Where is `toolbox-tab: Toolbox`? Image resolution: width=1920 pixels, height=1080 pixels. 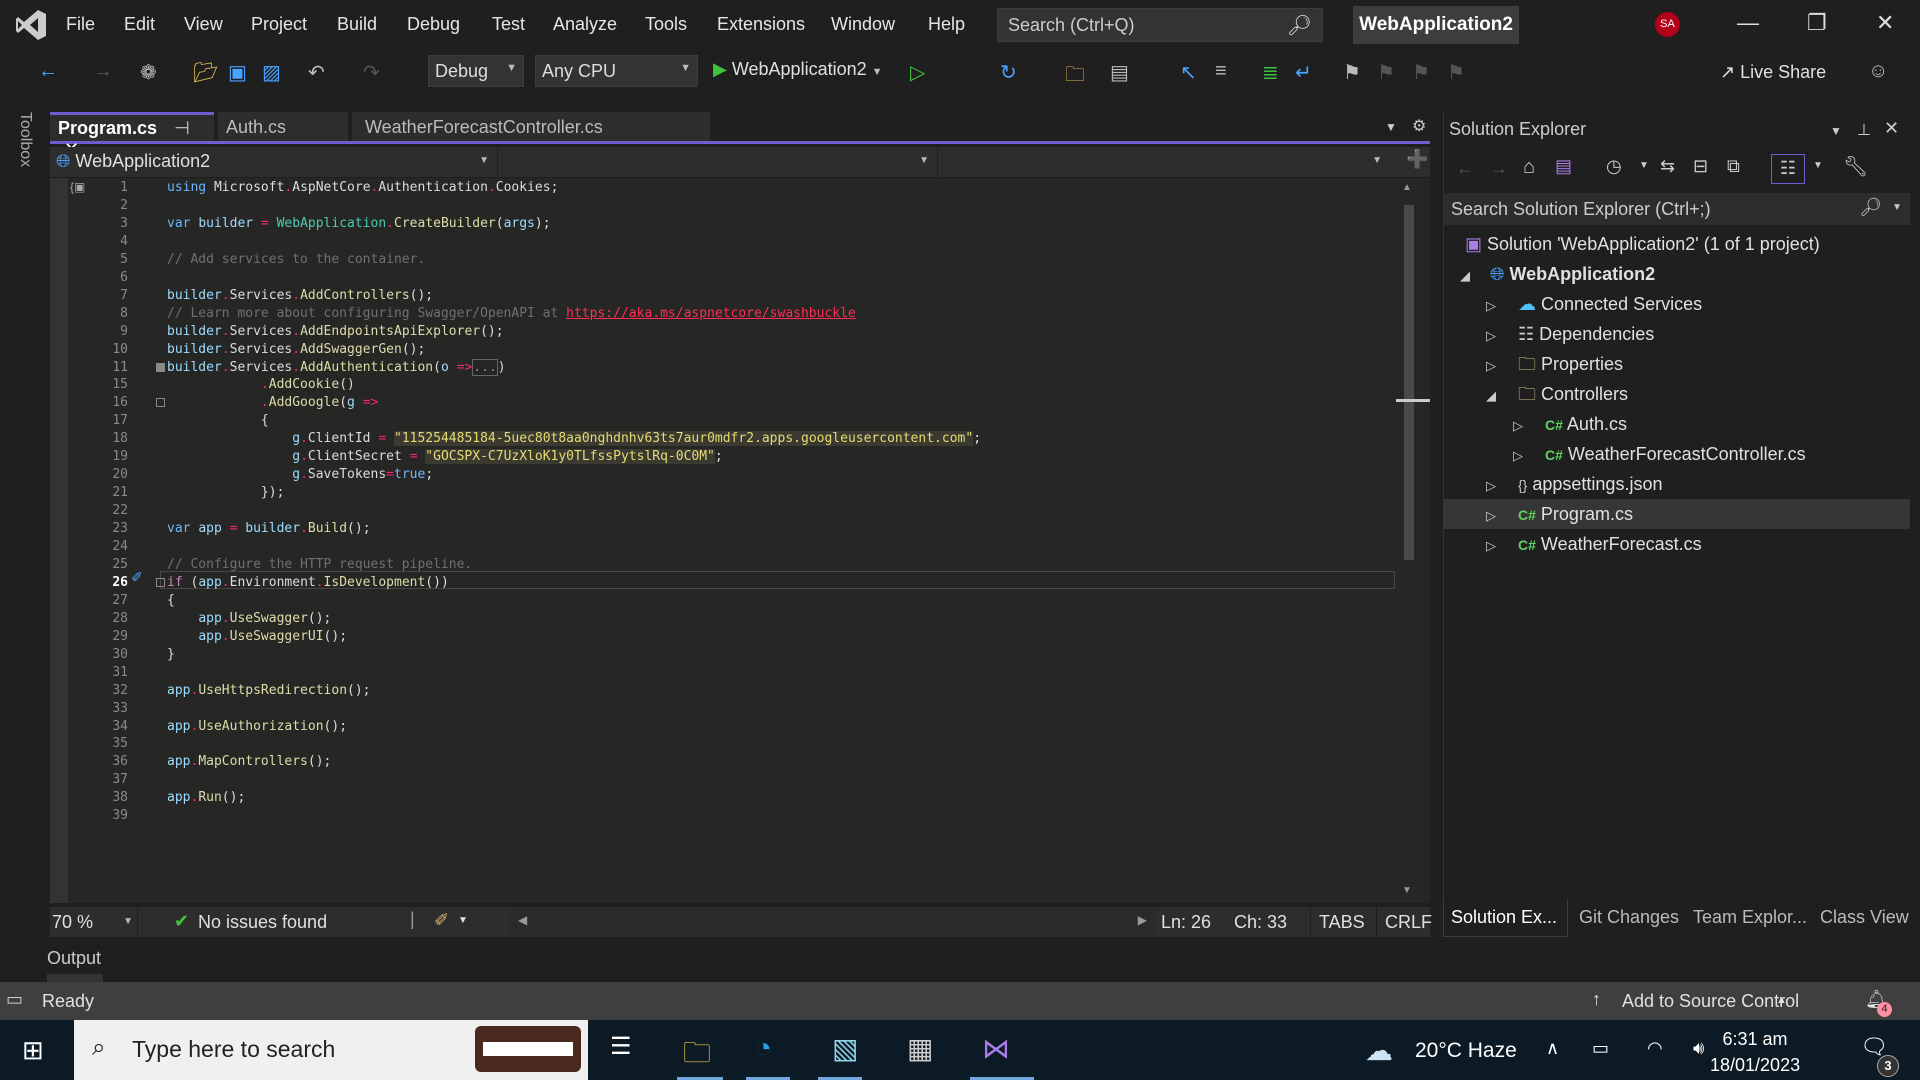
toolbox-tab: Toolbox is located at coordinates (22, 147).